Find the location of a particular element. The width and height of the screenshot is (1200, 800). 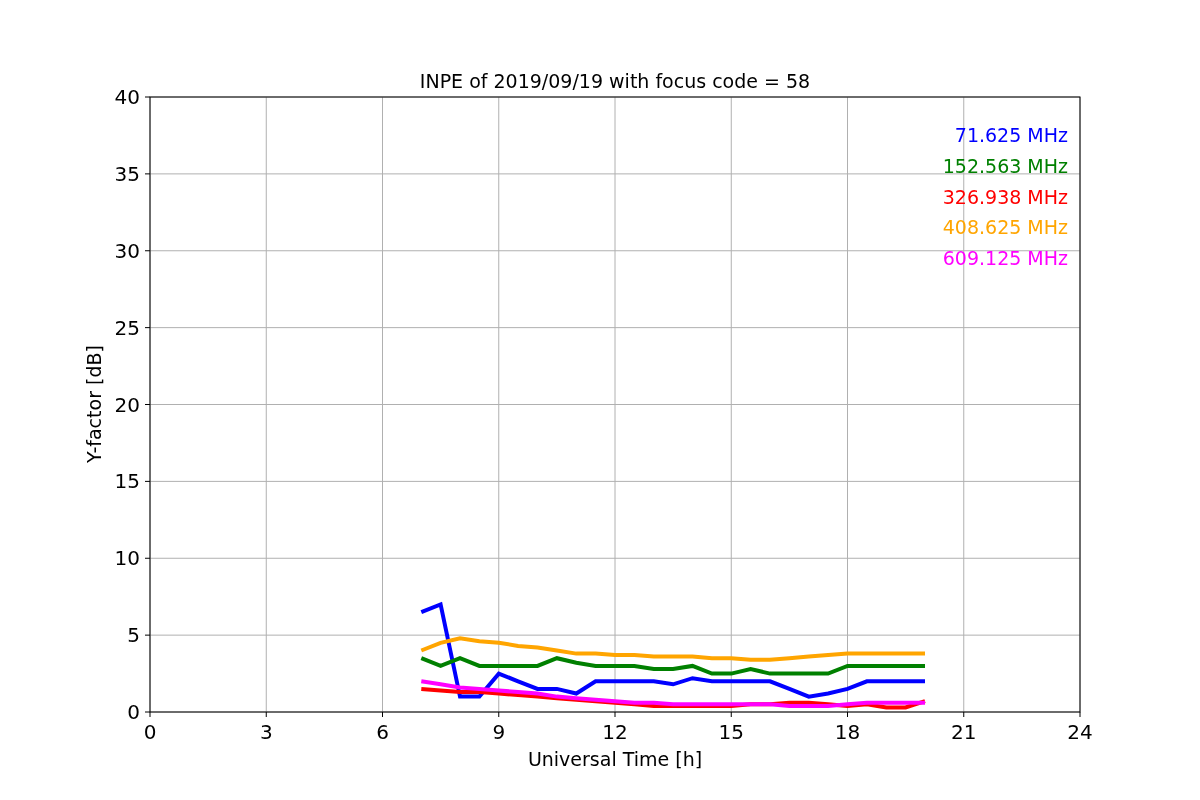

chart-title: INPE of 2019/09/19 with focus code = 58 is located at coordinates (615, 81).